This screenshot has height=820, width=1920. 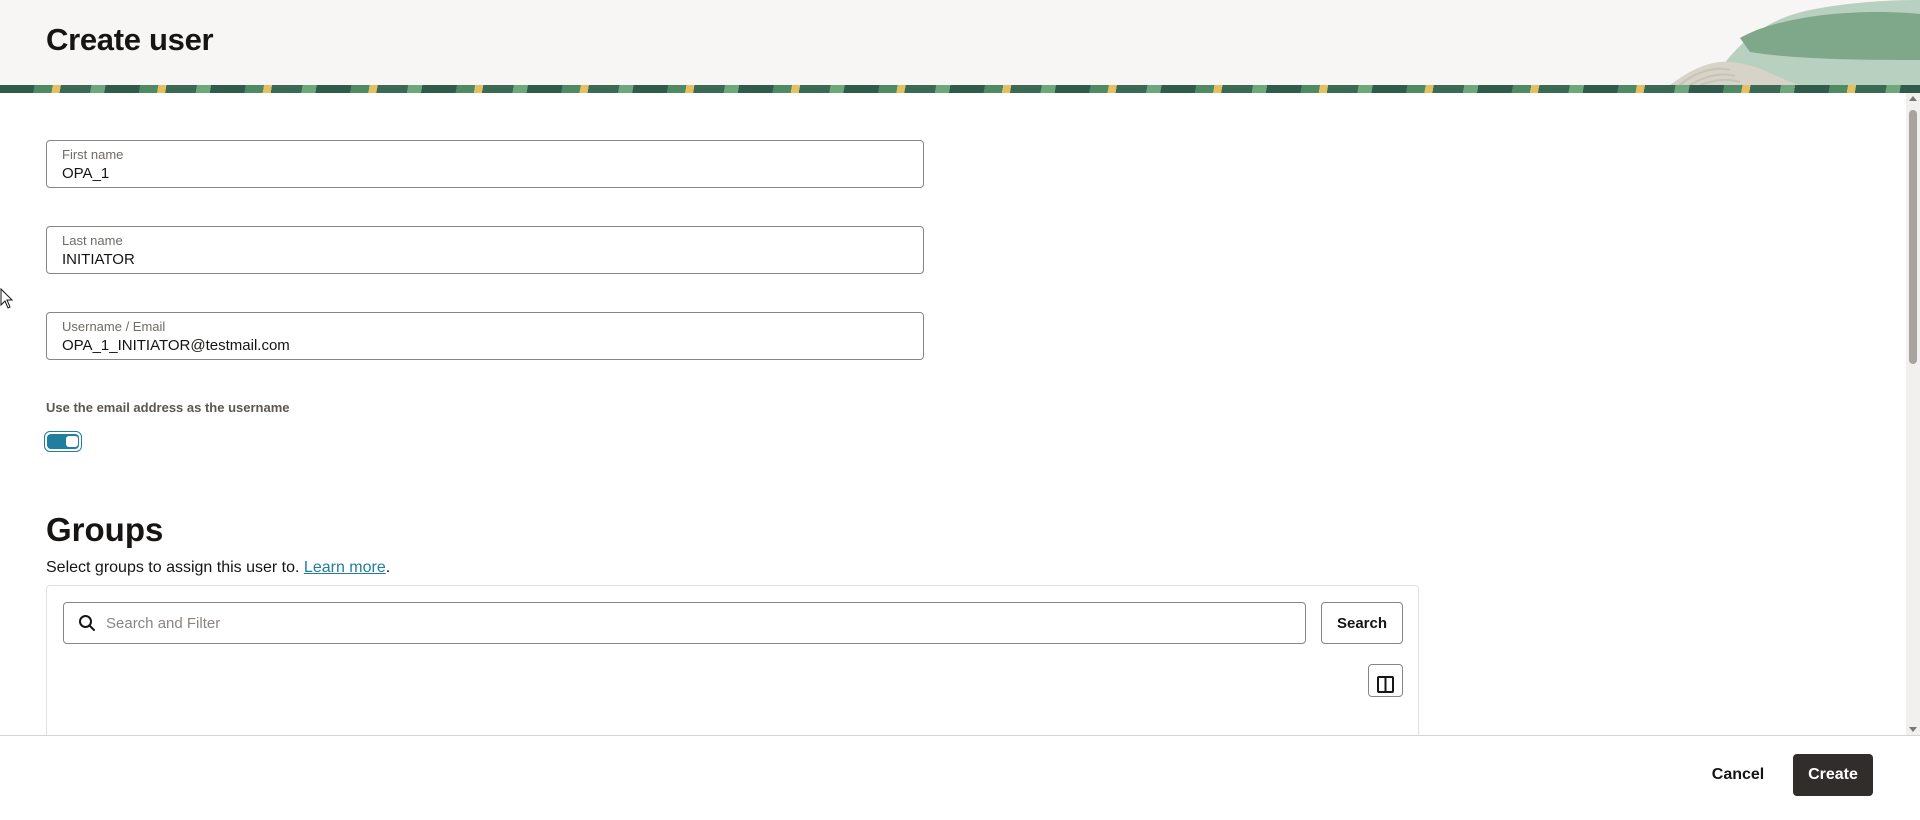 What do you see at coordinates (1913, 729) in the screenshot?
I see `scroll-down-icon` at bounding box center [1913, 729].